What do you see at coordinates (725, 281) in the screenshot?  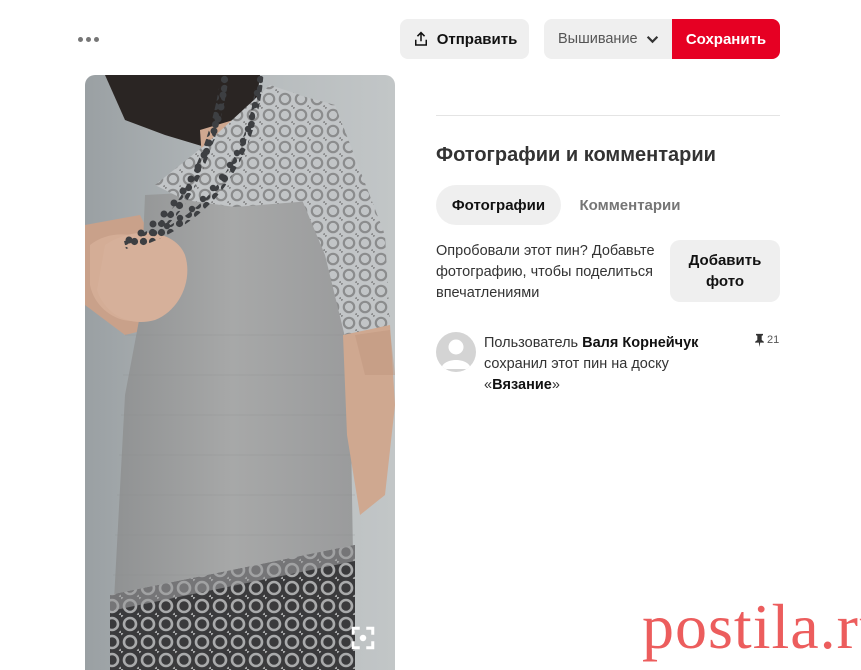 I see `add-photo-button-line2: фото` at bounding box center [725, 281].